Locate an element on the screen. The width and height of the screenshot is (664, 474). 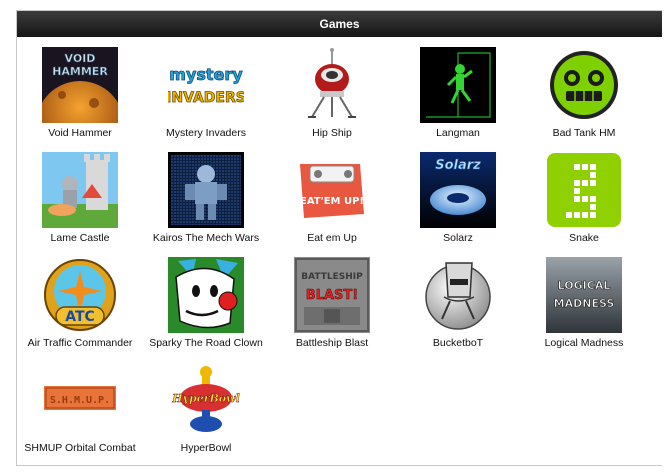
solarz-icon: Solarz is located at coordinates (458, 190).